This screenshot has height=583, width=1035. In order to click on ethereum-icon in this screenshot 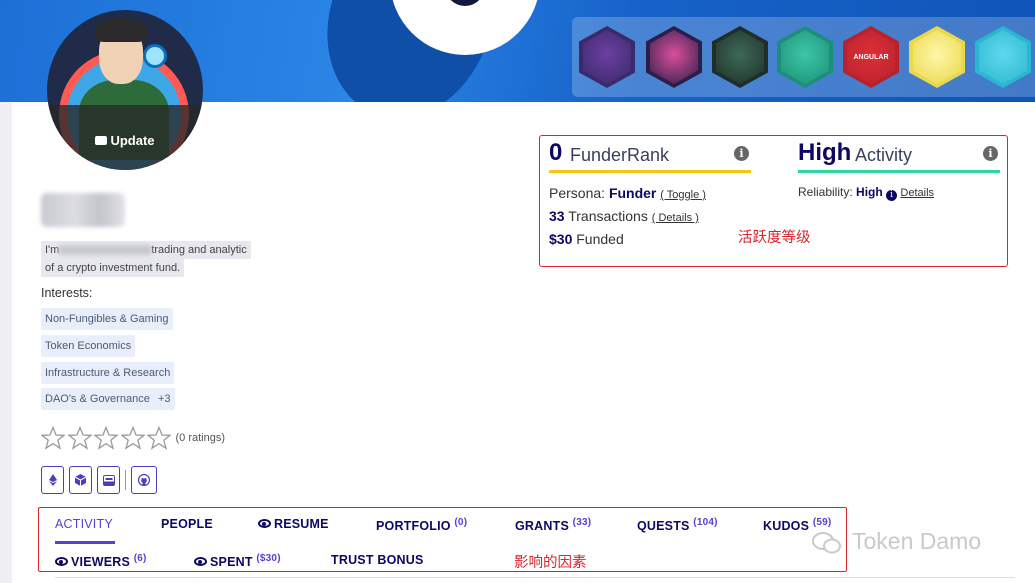, I will do `click(52, 480)`.